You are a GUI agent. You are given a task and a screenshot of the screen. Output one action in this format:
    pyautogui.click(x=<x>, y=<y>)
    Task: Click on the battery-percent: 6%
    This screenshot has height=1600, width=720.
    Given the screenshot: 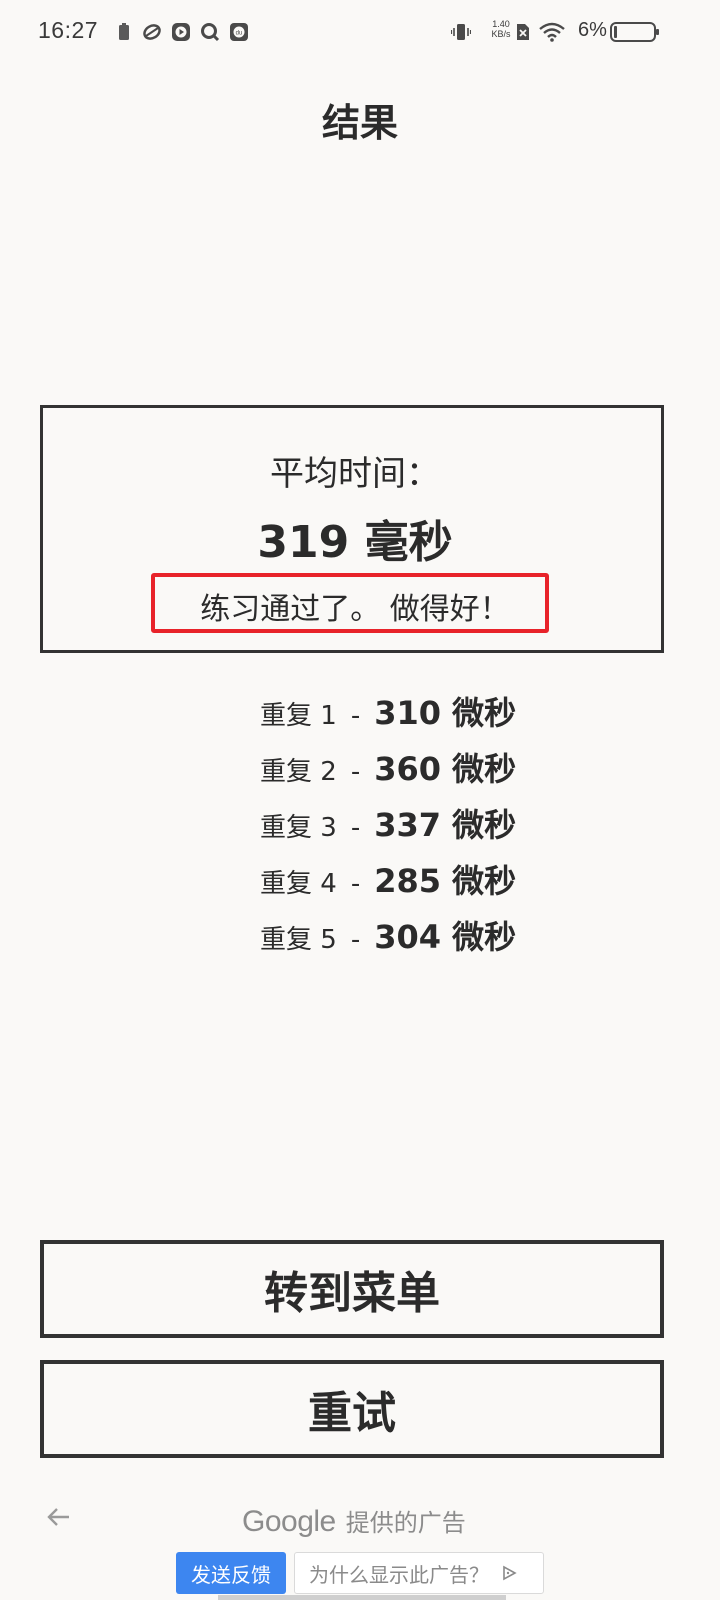 What is the action you would take?
    pyautogui.click(x=592, y=30)
    